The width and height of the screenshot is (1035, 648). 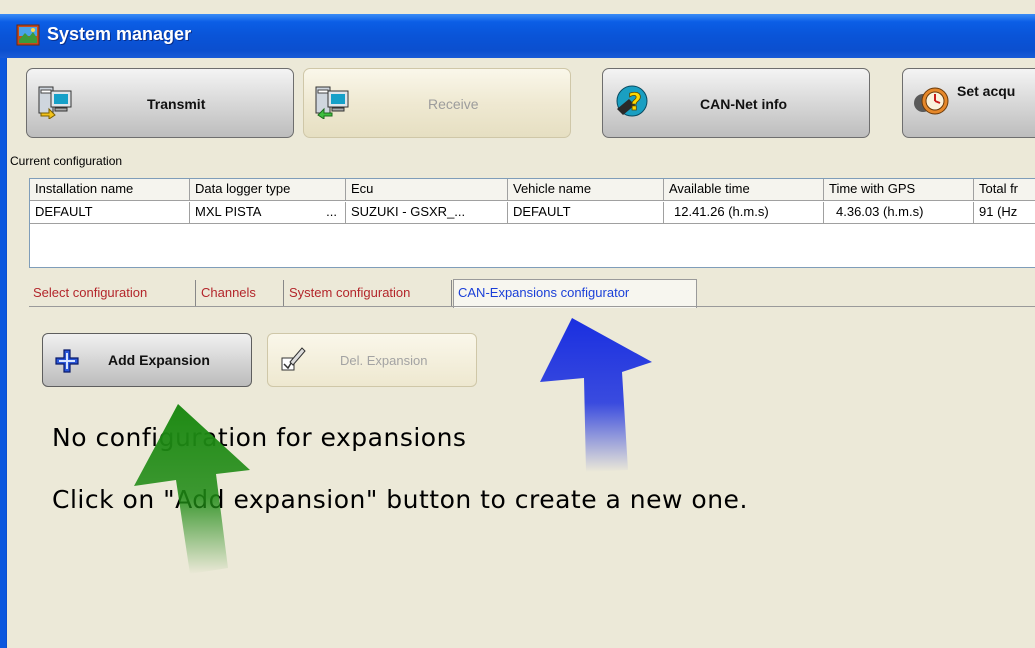 I want to click on transmit-button: Transmit, so click(x=160, y=103).